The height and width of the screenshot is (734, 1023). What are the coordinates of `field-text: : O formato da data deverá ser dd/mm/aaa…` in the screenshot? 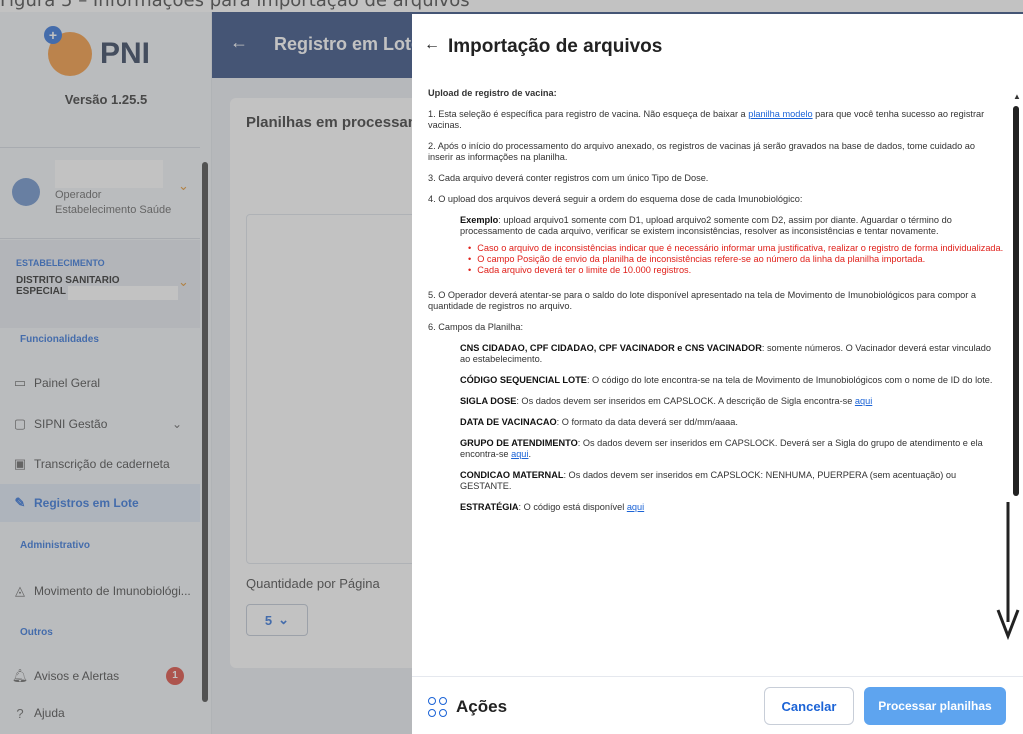 It's located at (647, 422).